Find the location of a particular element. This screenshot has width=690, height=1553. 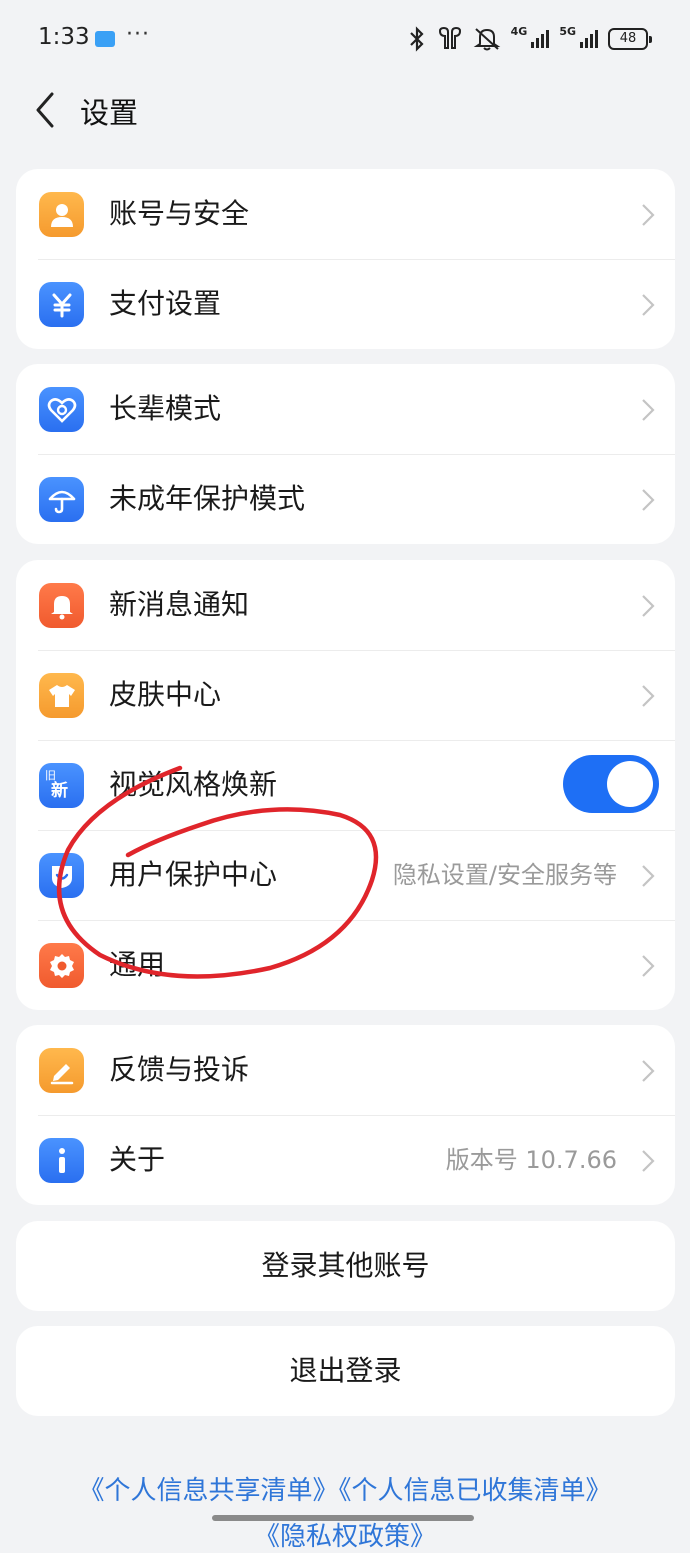

settings-item-skin-center: 皮肤中心 is located at coordinates (345, 695).